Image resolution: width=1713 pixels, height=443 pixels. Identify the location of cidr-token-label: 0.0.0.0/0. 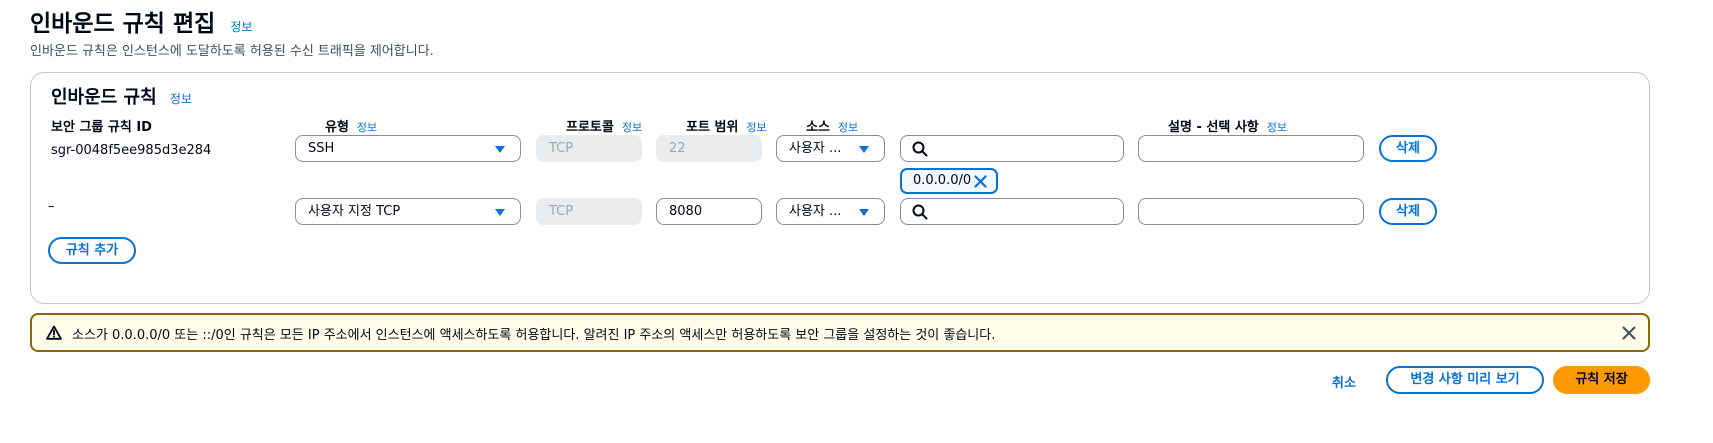
(942, 180).